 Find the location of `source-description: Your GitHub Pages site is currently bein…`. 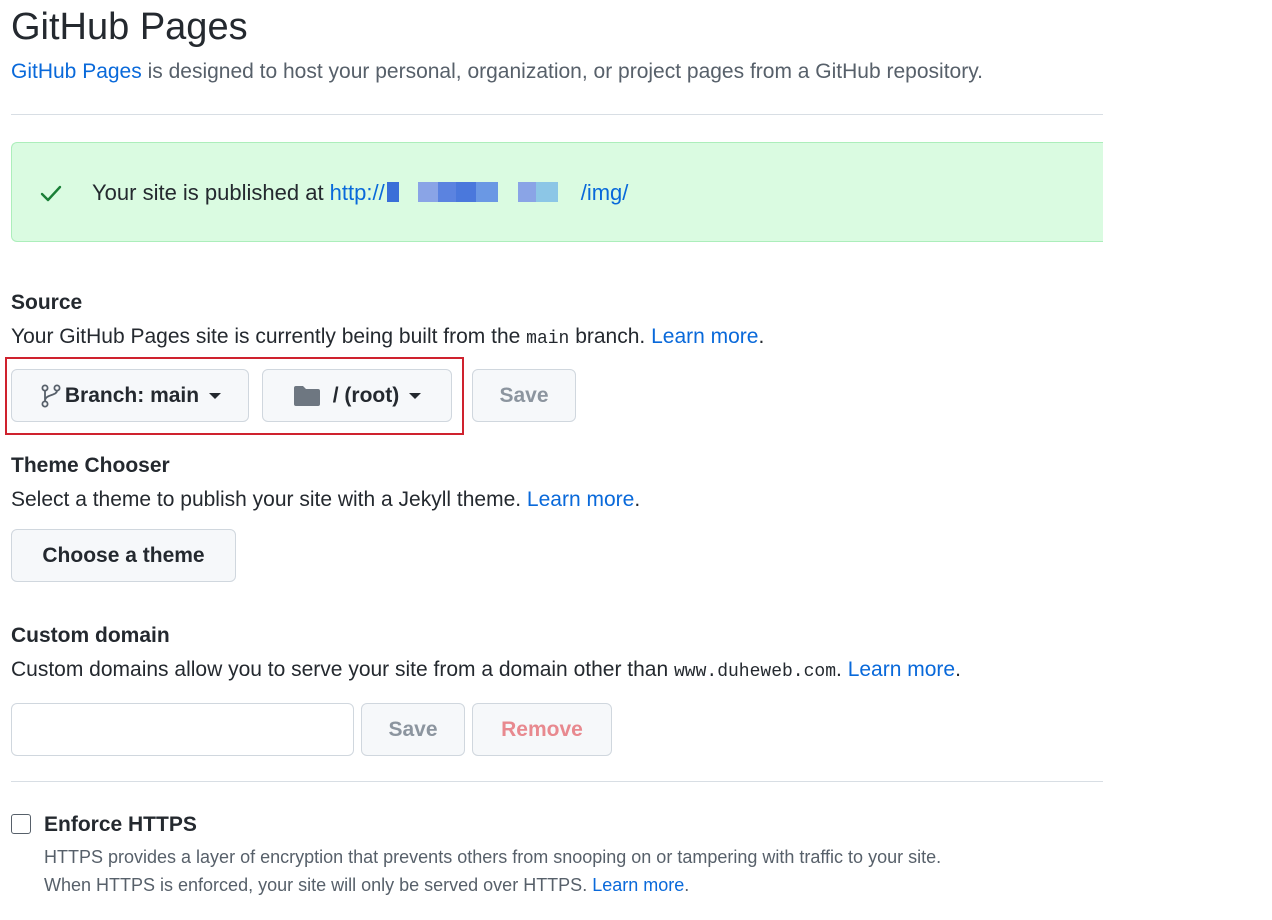

source-description: Your GitHub Pages site is currently bein… is located at coordinates (388, 337).